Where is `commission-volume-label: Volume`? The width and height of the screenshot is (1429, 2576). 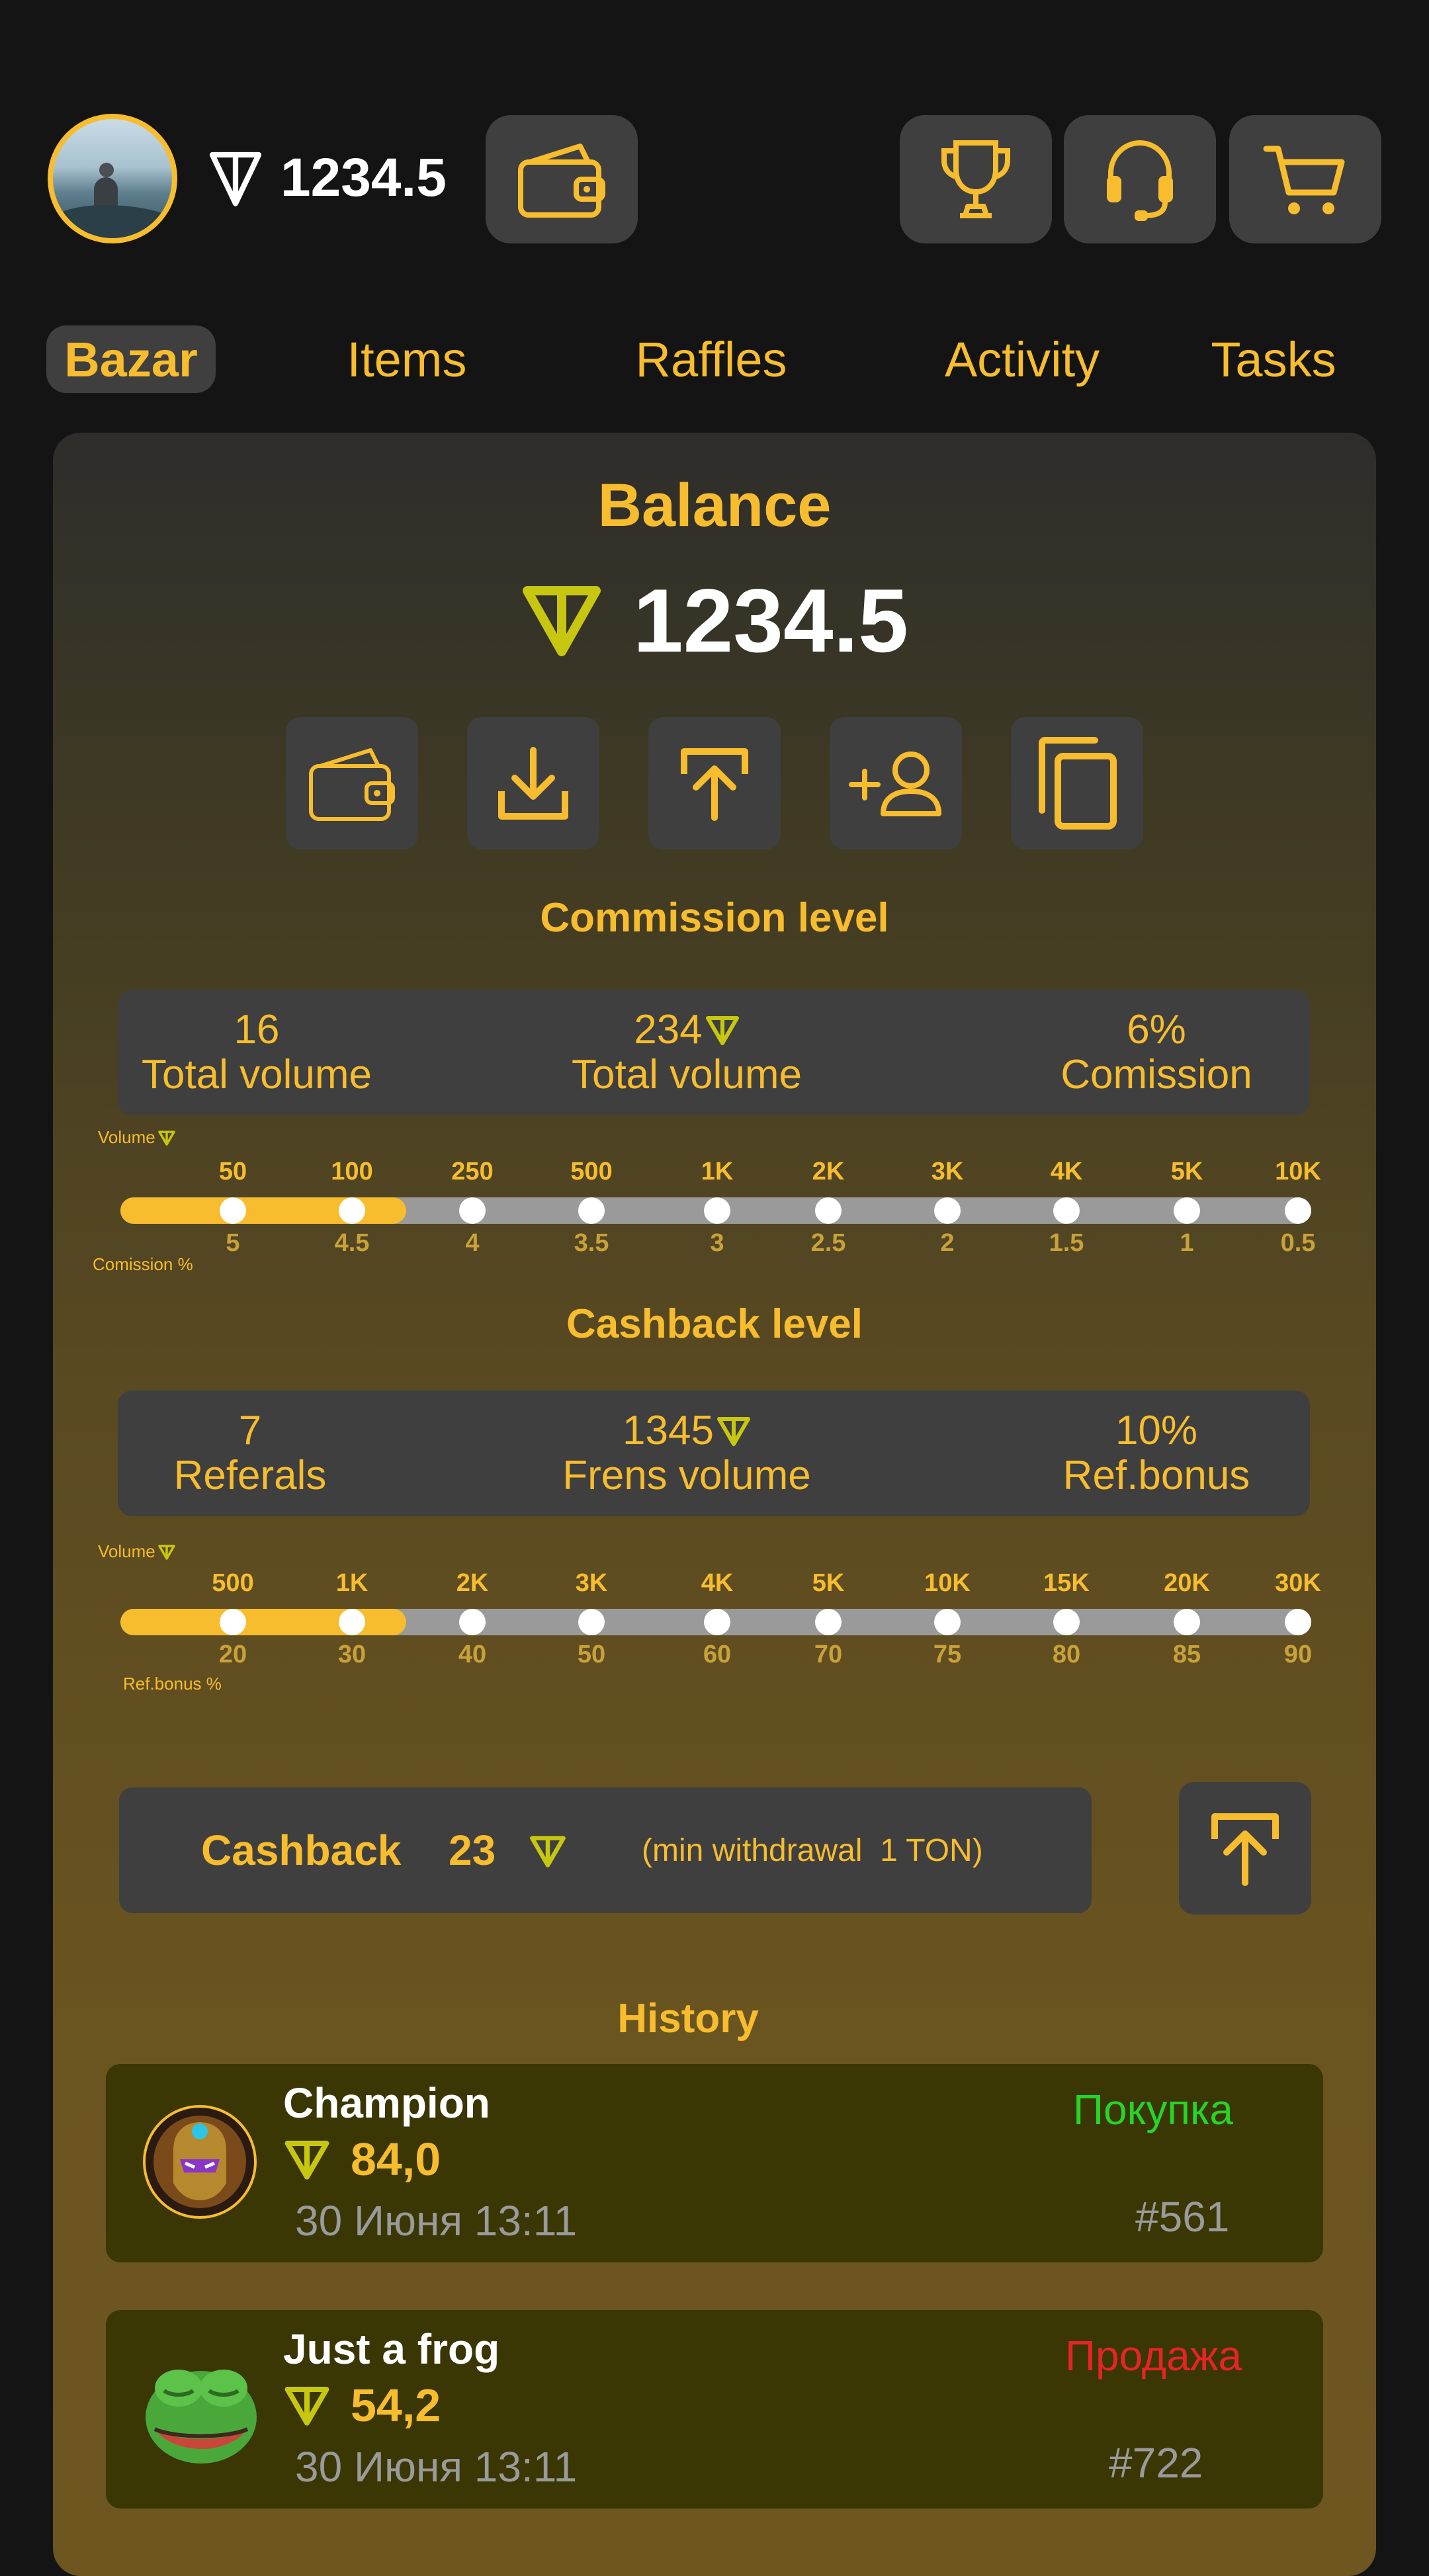 commission-volume-label: Volume is located at coordinates (136, 1137).